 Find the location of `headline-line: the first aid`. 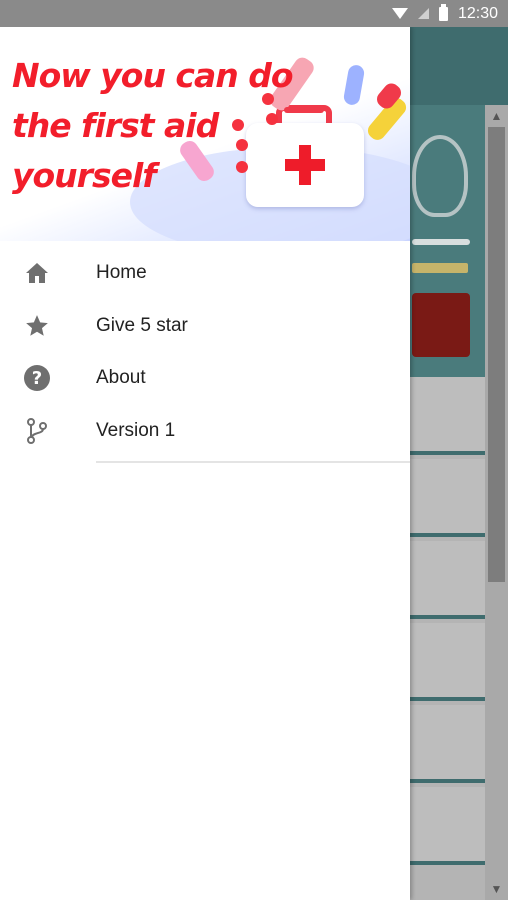

headline-line: the first aid is located at coordinates (115, 125).